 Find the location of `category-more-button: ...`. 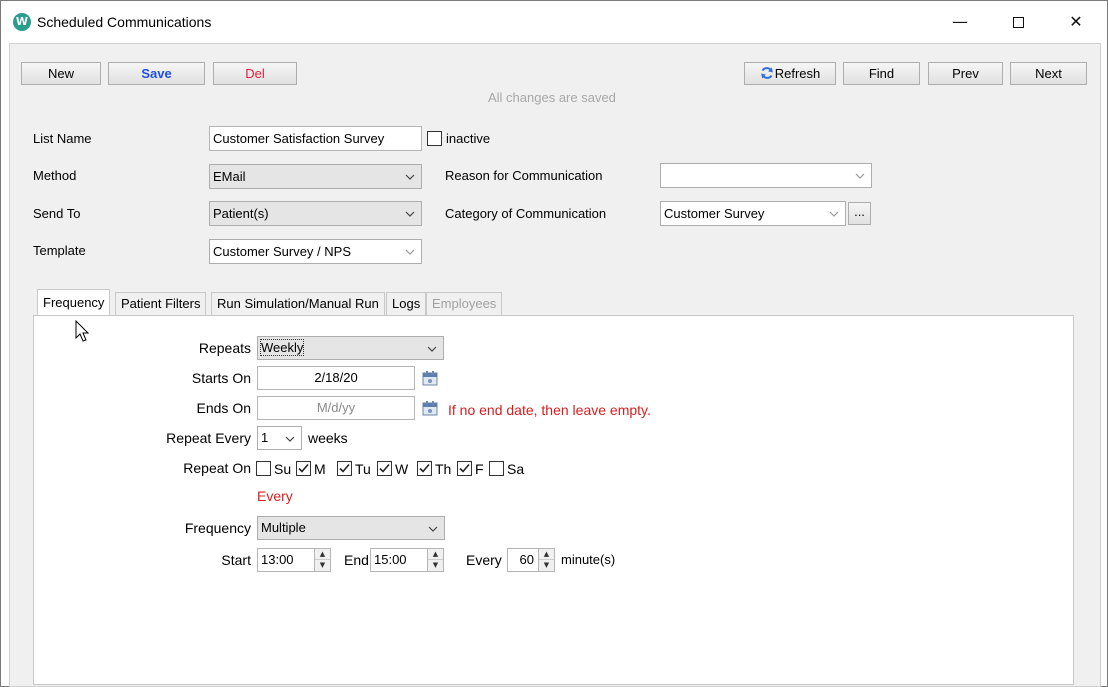

category-more-button: ... is located at coordinates (859, 213).